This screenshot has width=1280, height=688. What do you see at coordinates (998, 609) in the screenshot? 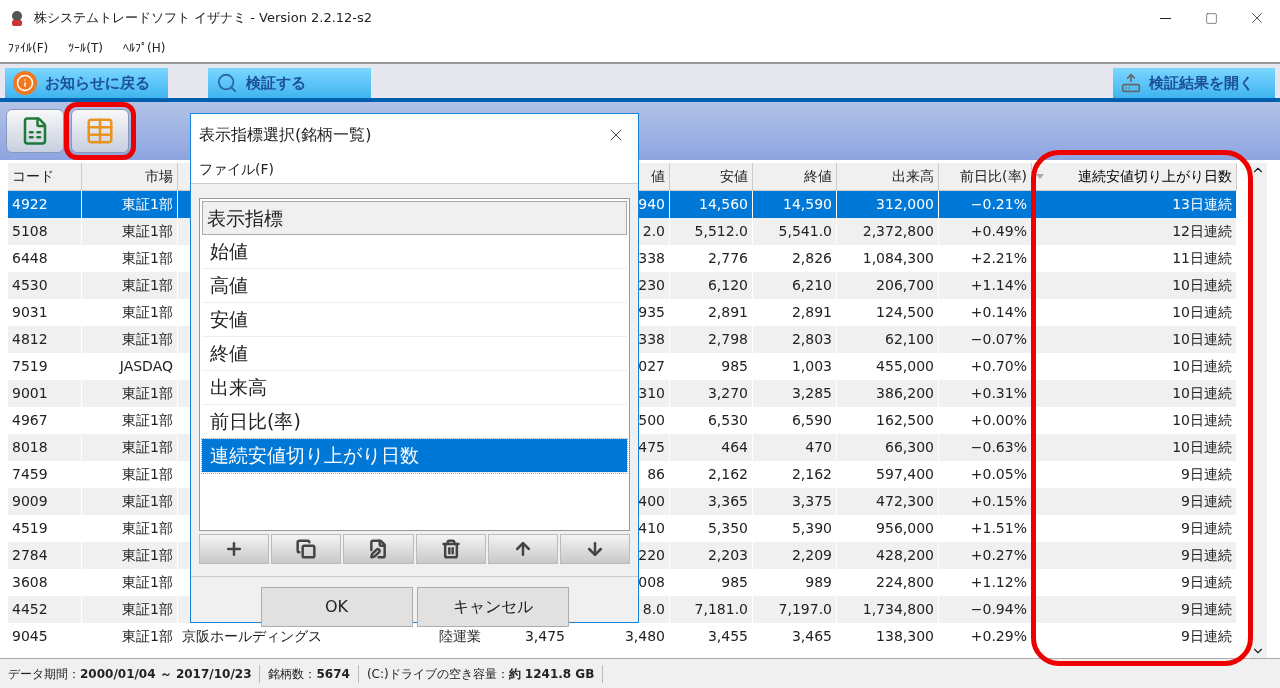
I see `table-cell-text: −0.94%` at bounding box center [998, 609].